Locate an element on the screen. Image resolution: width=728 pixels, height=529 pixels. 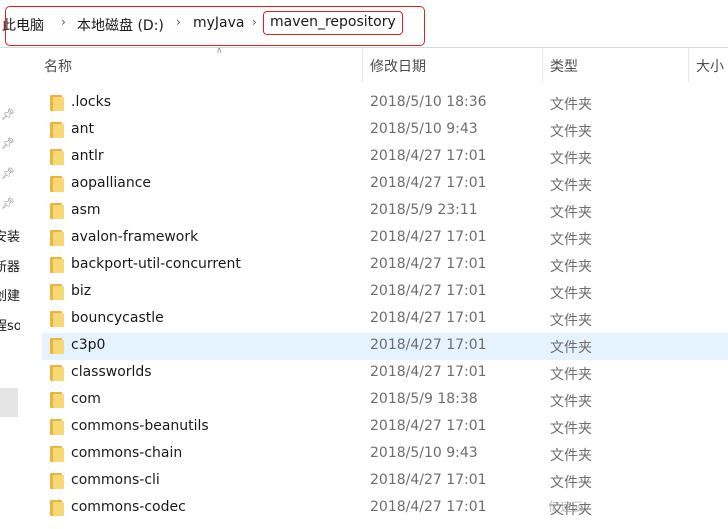
column-date: 修改日期 is located at coordinates (398, 66).